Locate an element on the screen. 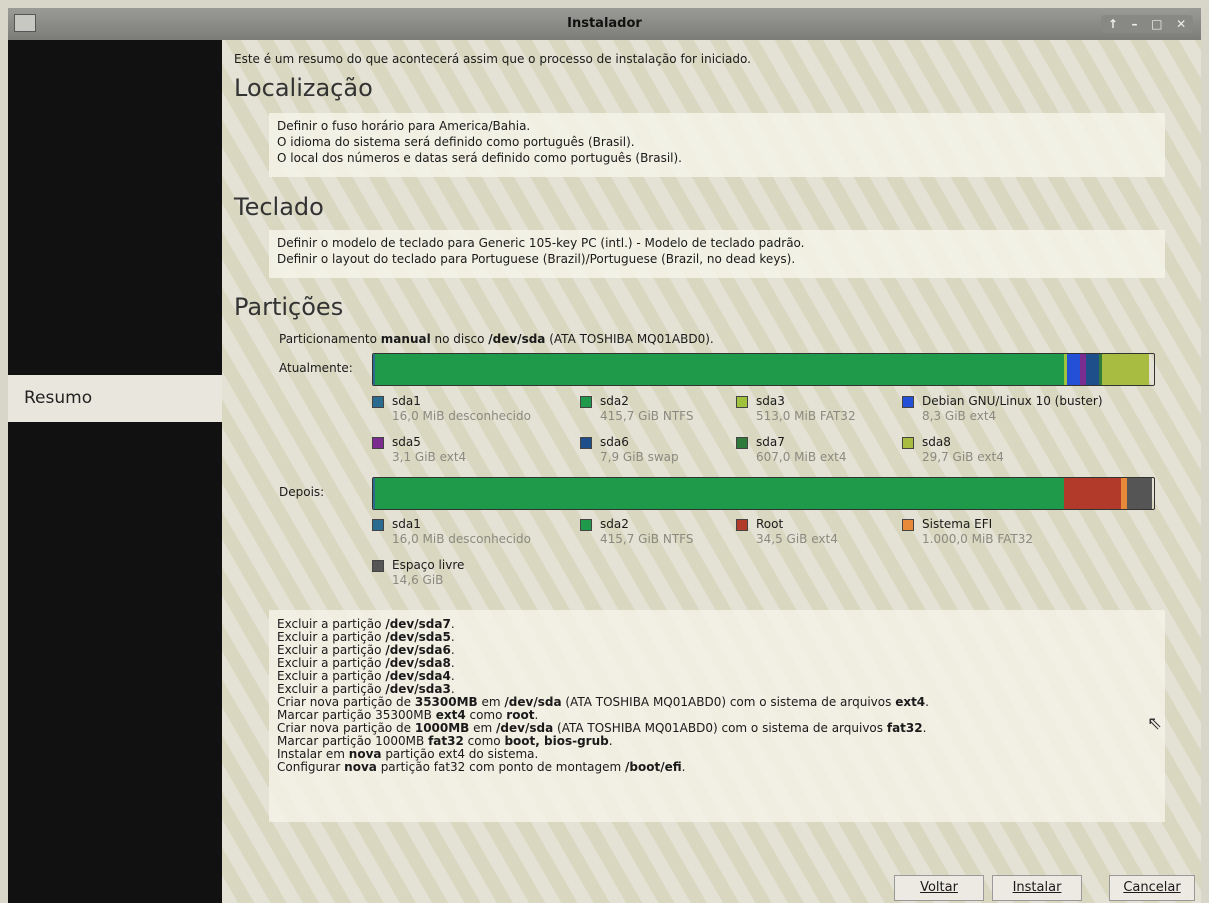  partition-legend-item: Sistema EFI 1.000,0 MiB FAT32 is located at coordinates (967, 532).